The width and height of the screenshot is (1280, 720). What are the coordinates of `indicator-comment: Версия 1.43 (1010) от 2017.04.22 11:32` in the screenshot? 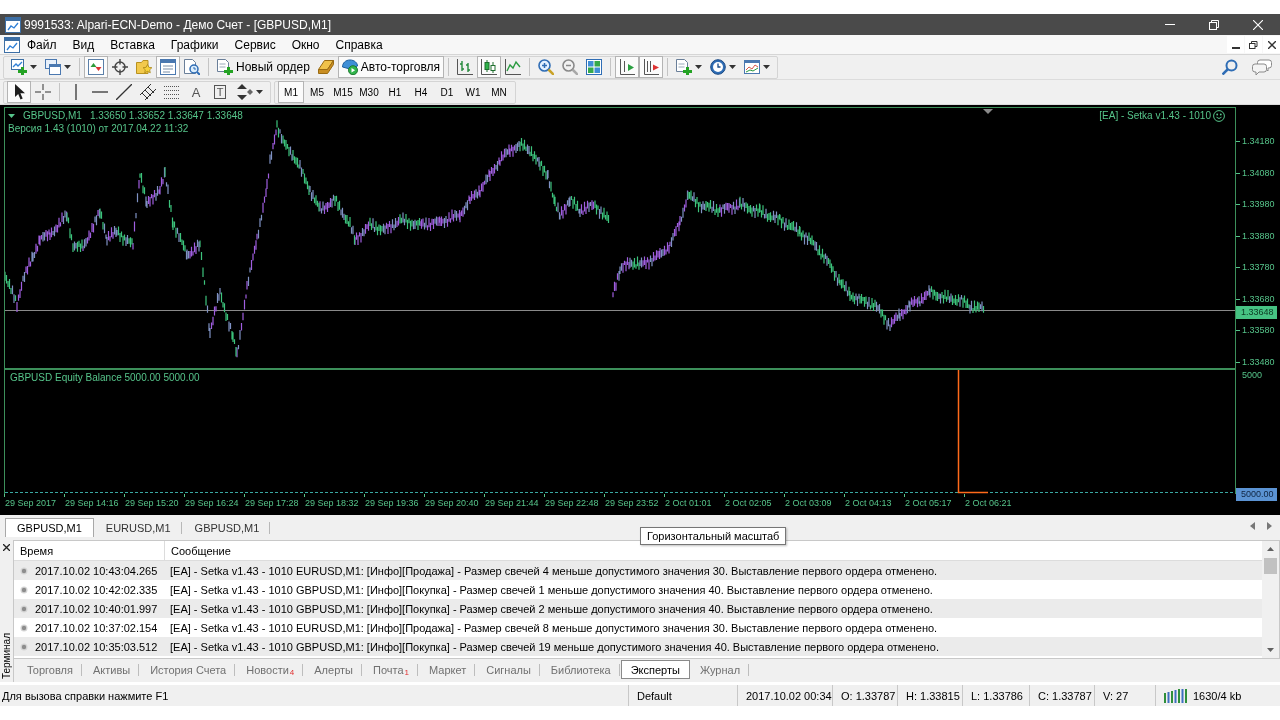 It's located at (98, 129).